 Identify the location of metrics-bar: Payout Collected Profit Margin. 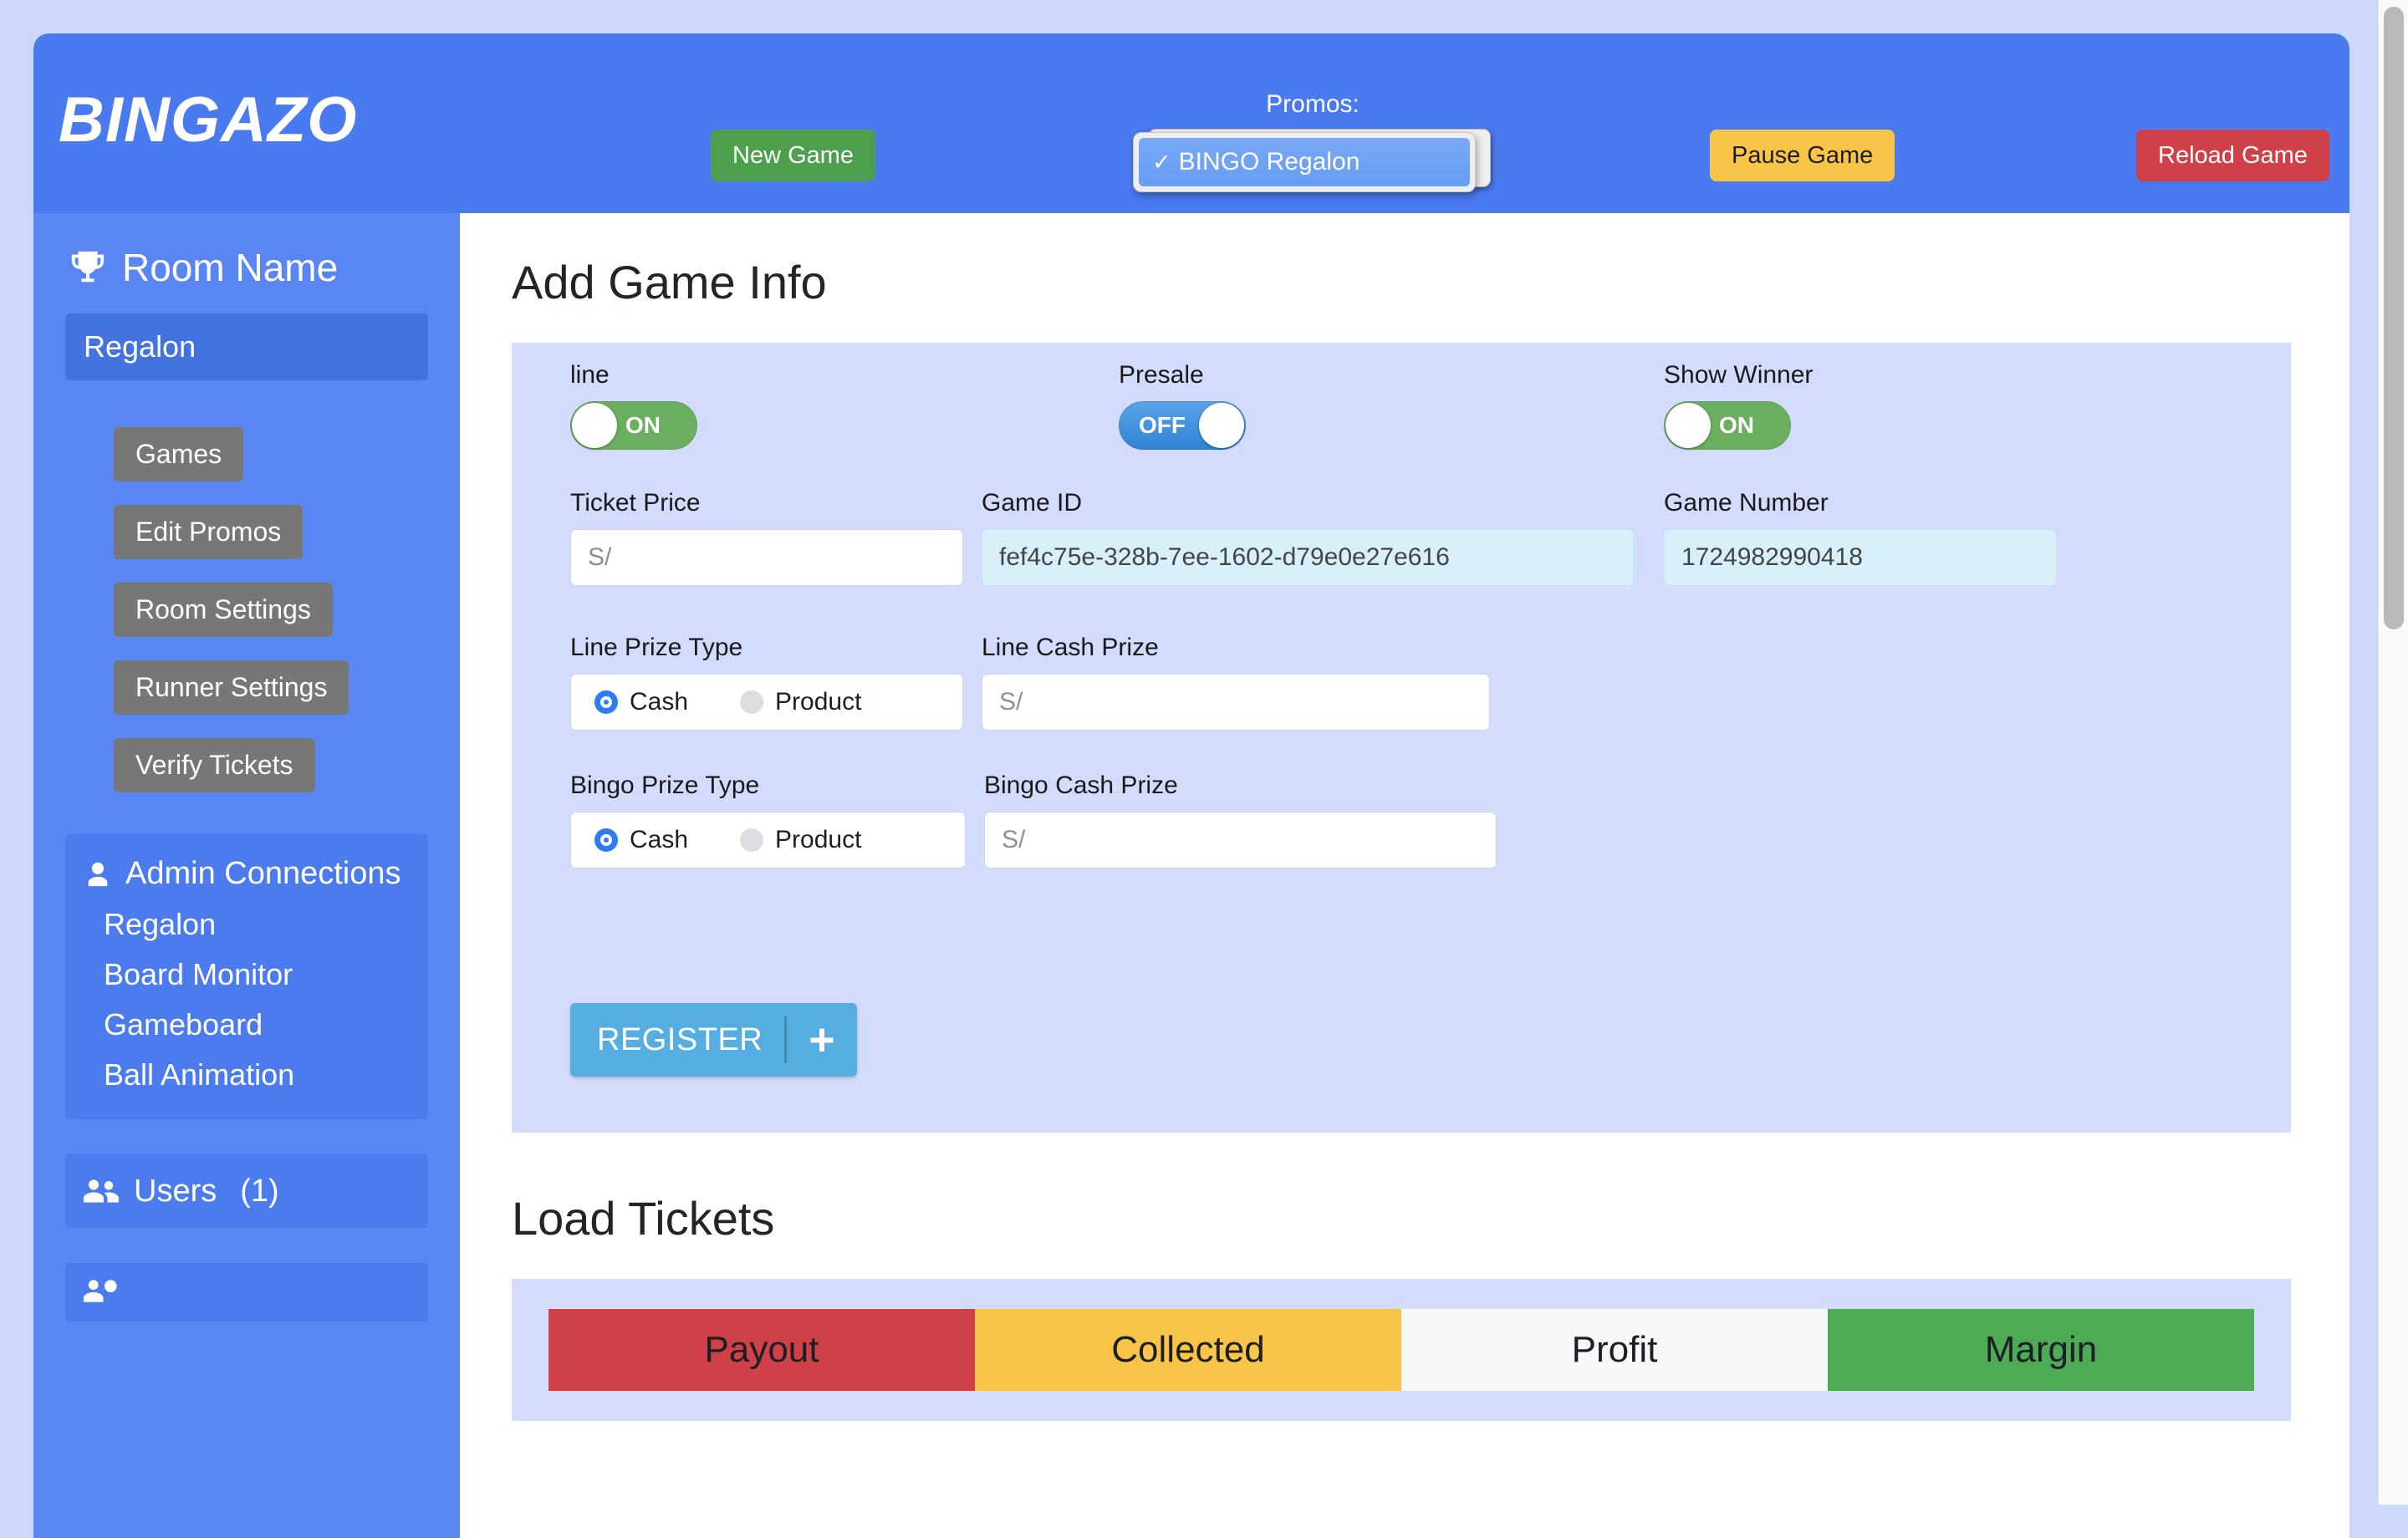
(1401, 1350).